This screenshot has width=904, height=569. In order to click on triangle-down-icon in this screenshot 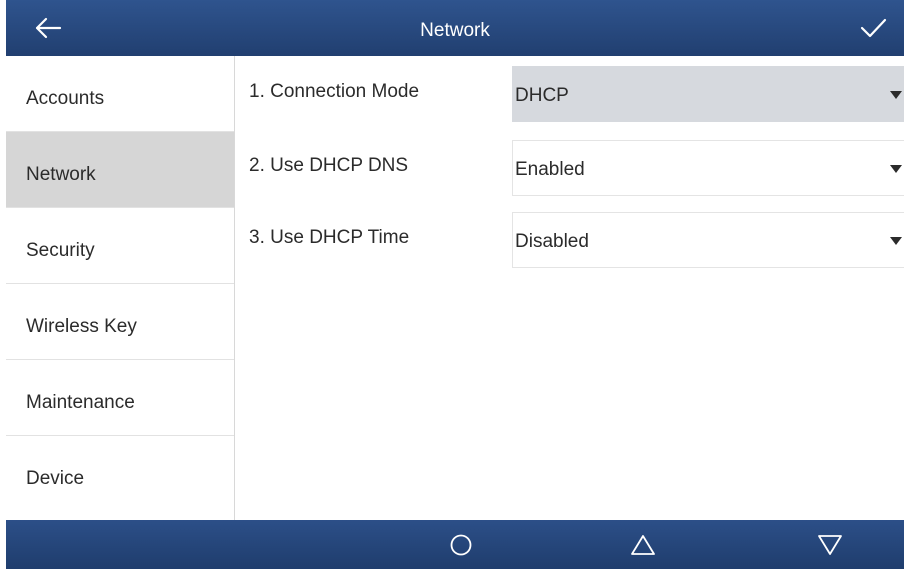, I will do `click(830, 544)`.